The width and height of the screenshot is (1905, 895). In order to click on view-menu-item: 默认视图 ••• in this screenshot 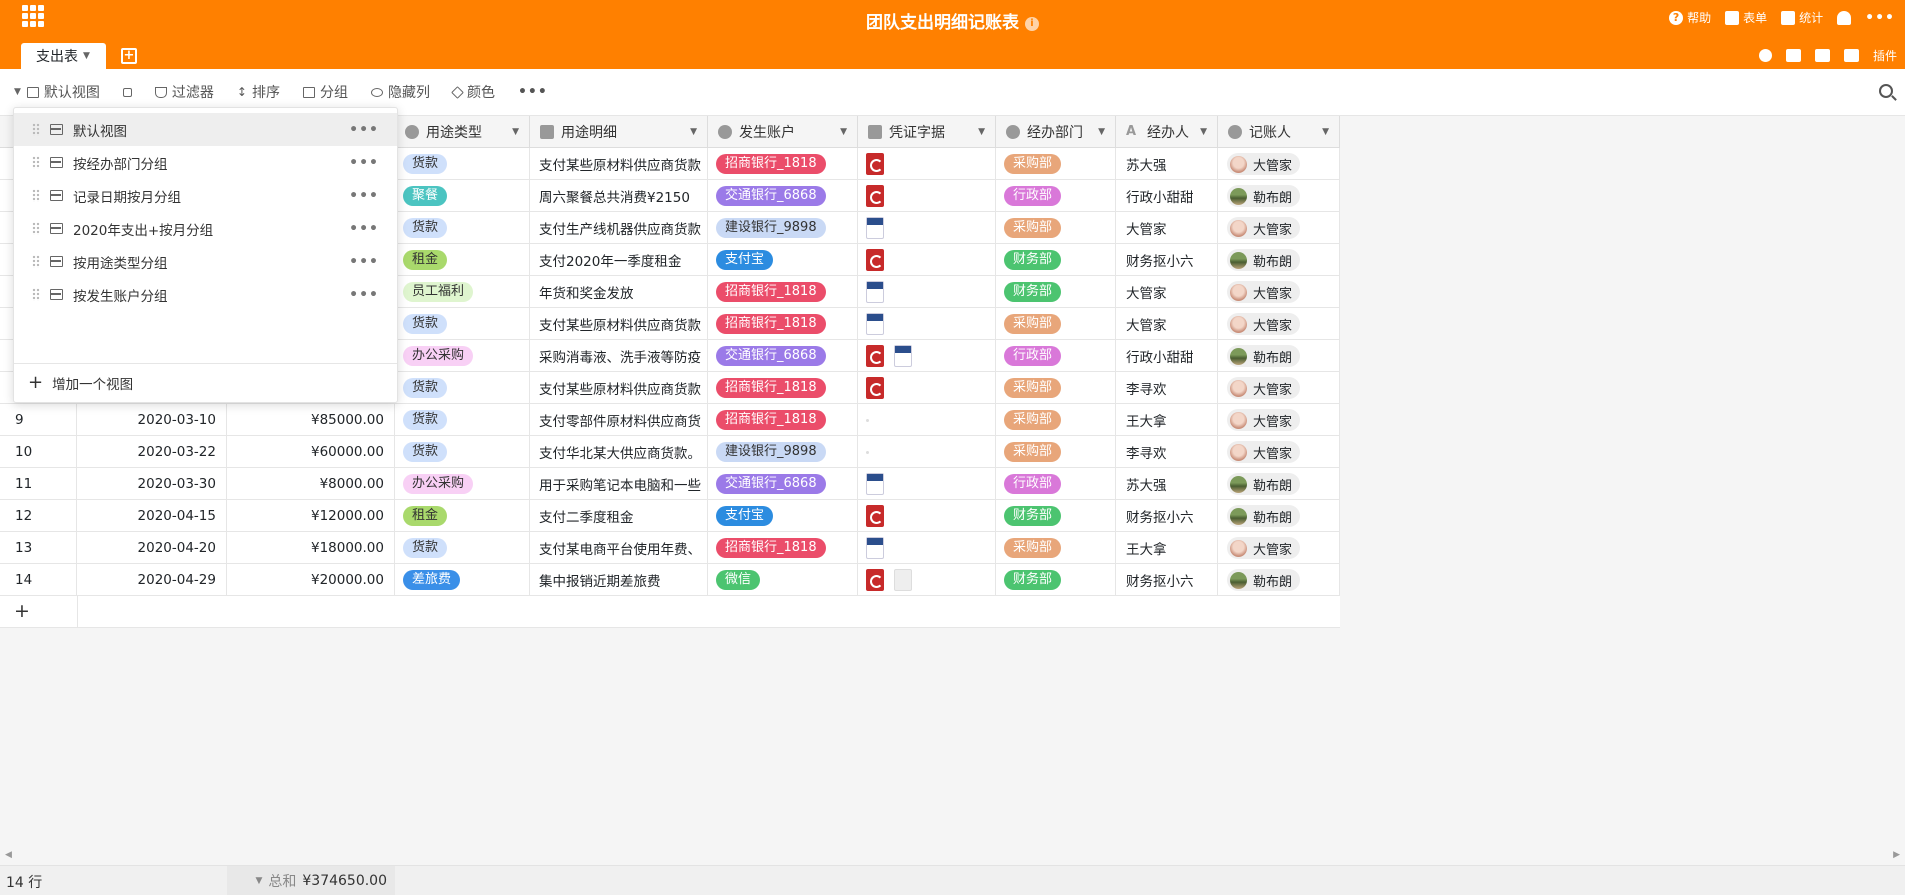, I will do `click(205, 129)`.